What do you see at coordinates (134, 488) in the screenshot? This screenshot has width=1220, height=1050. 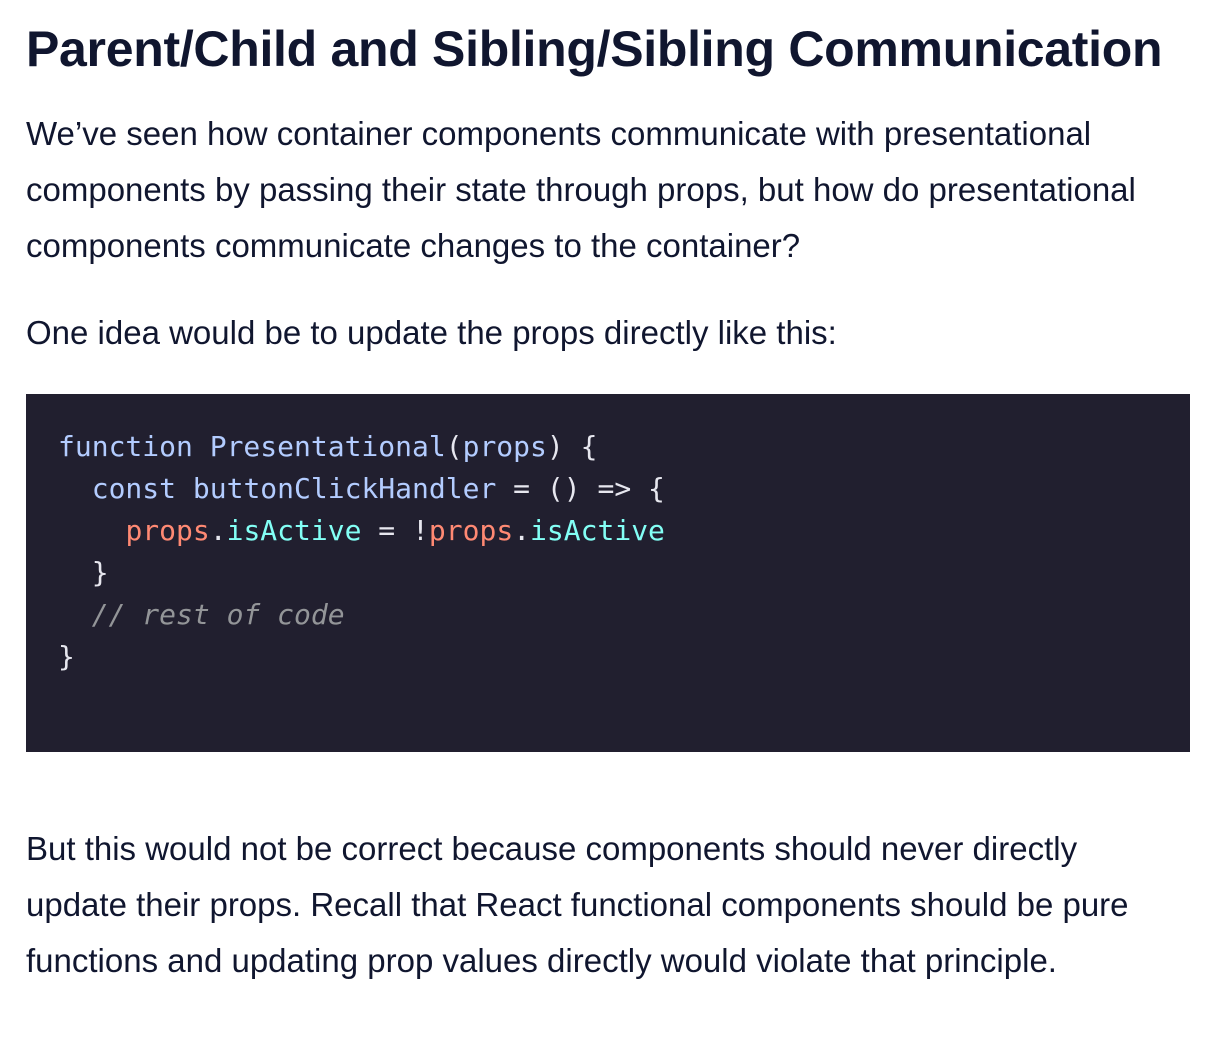 I see `code-keyword: const` at bounding box center [134, 488].